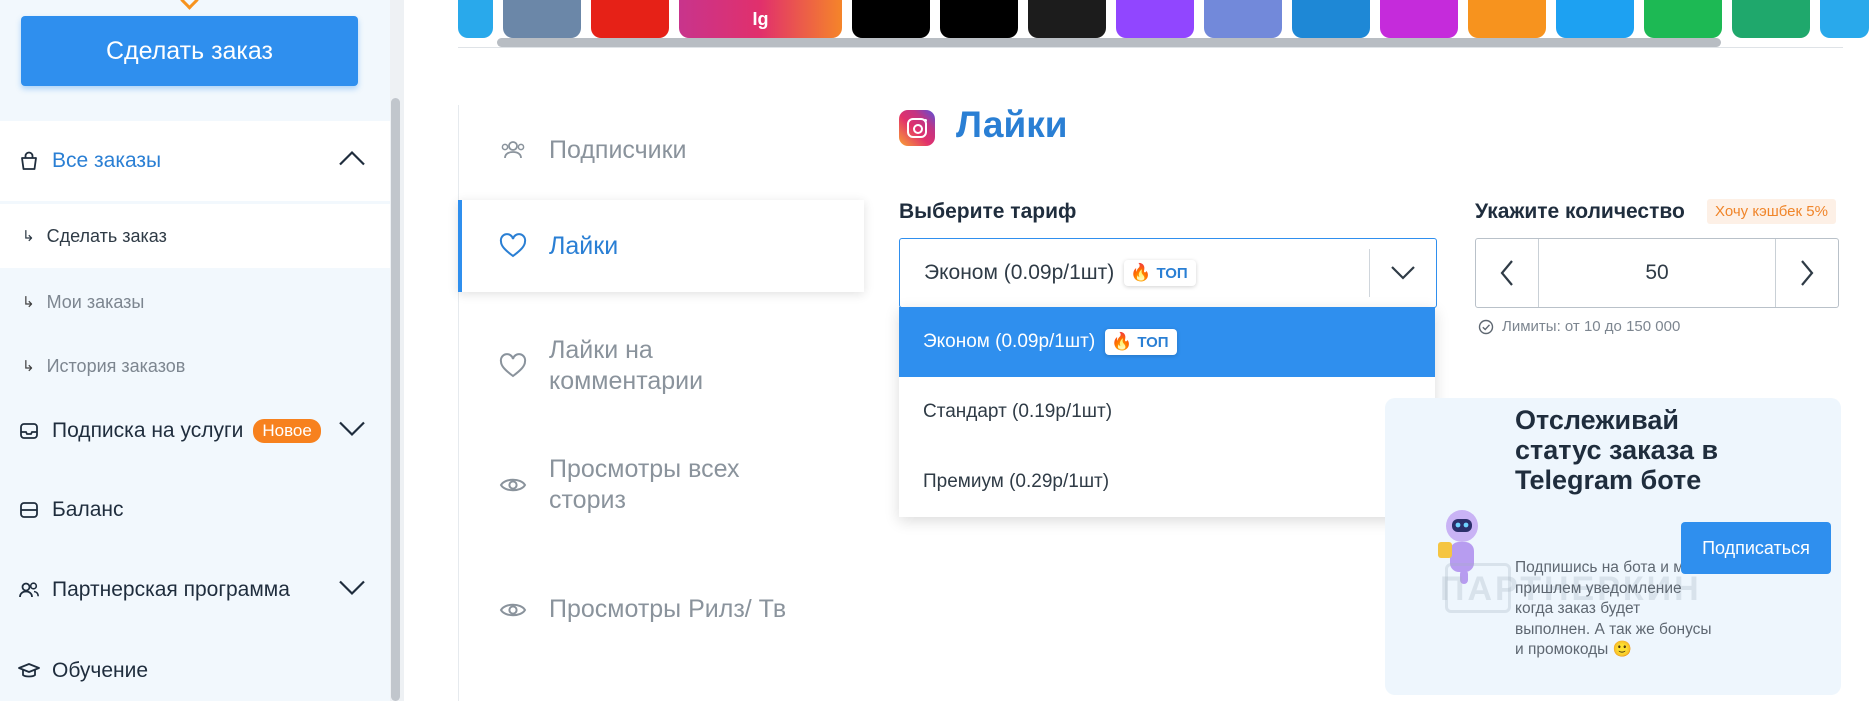 The width and height of the screenshot is (1869, 702). I want to click on quantity-label: Укажите количество, so click(1580, 211).